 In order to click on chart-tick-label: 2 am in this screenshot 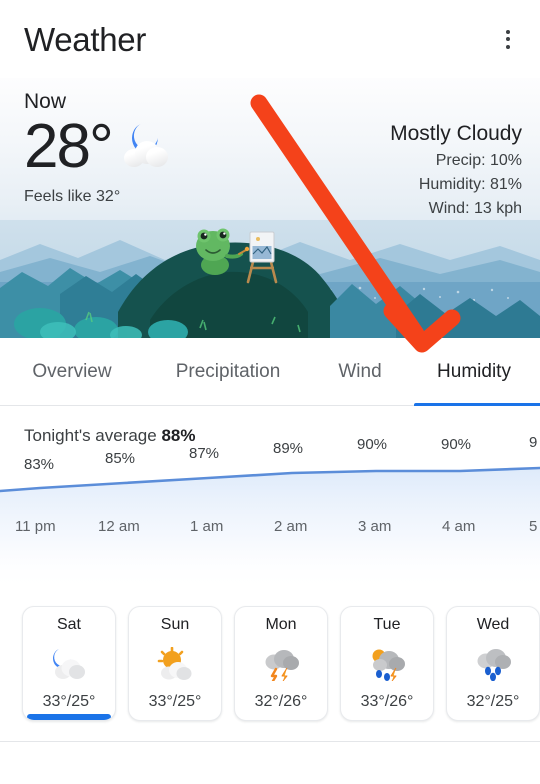, I will do `click(291, 526)`.